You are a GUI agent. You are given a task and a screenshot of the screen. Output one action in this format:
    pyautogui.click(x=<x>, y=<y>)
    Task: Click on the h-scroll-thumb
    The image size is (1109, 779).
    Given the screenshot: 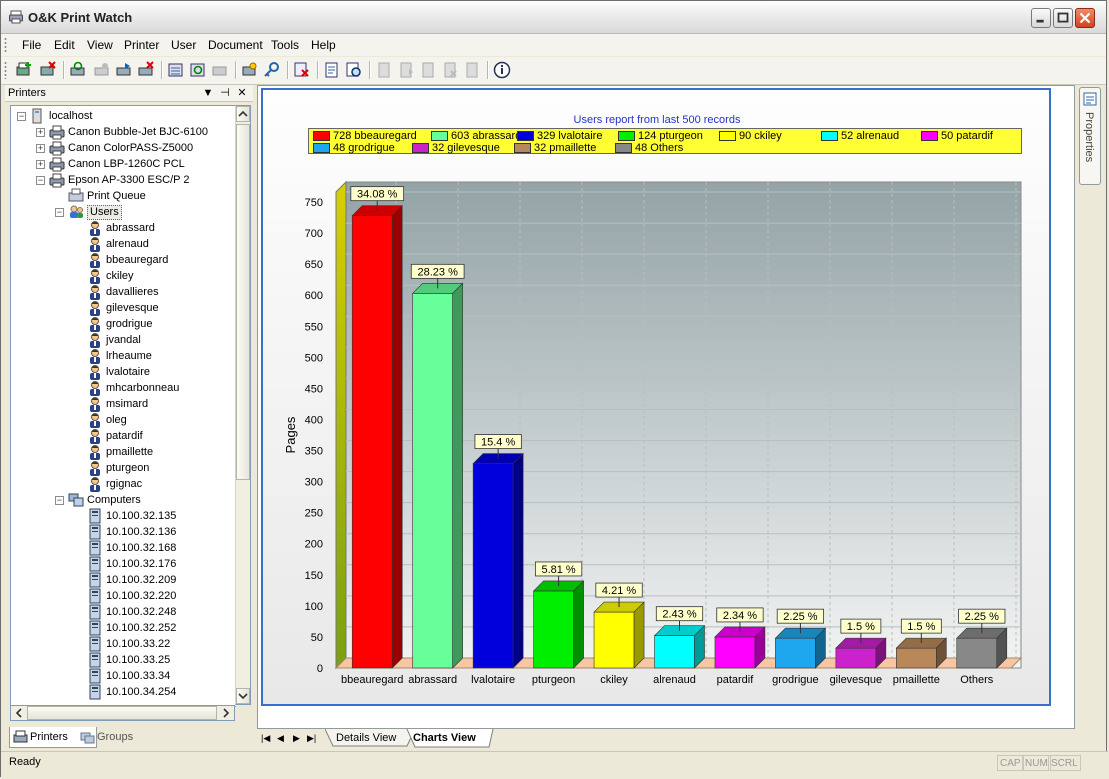 What is the action you would take?
    pyautogui.click(x=122, y=713)
    